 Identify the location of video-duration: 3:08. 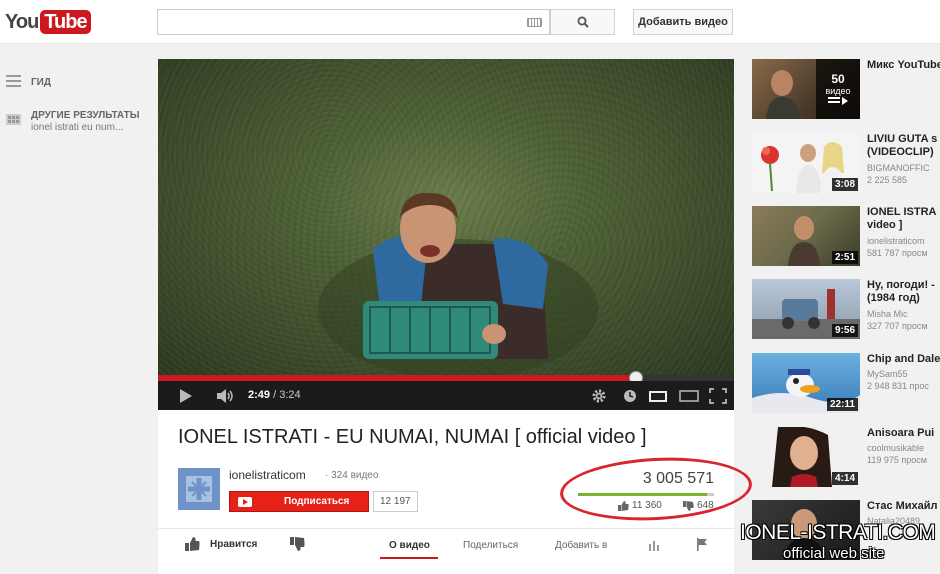
(844, 184).